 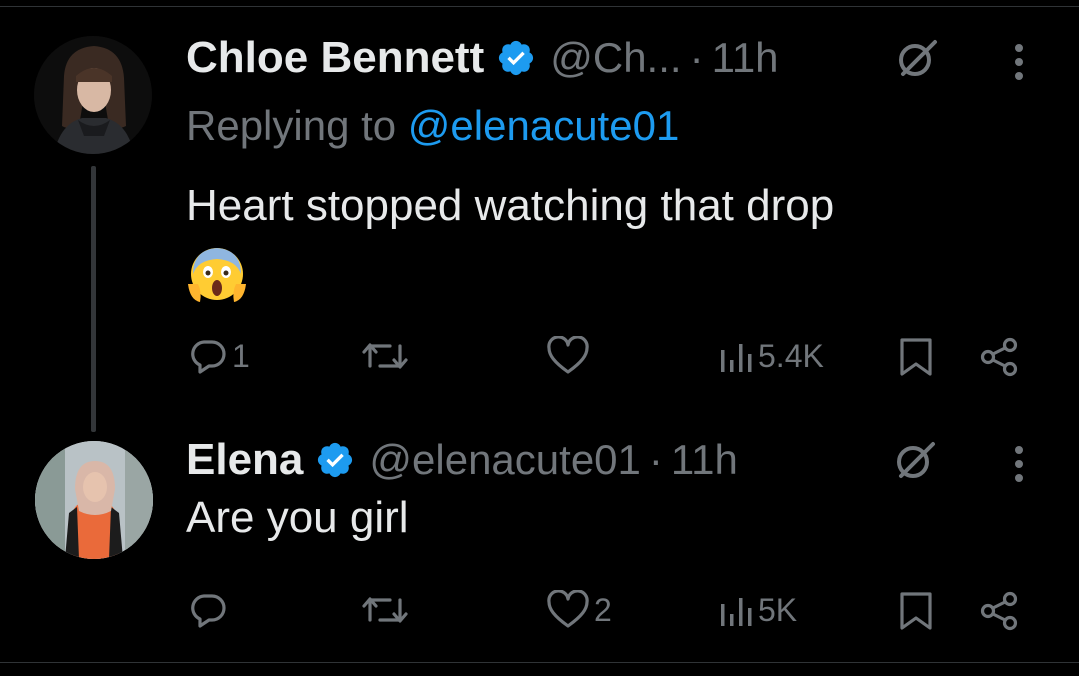 I want to click on tweet-text: Heart stopped watching that drop, so click(x=510, y=205).